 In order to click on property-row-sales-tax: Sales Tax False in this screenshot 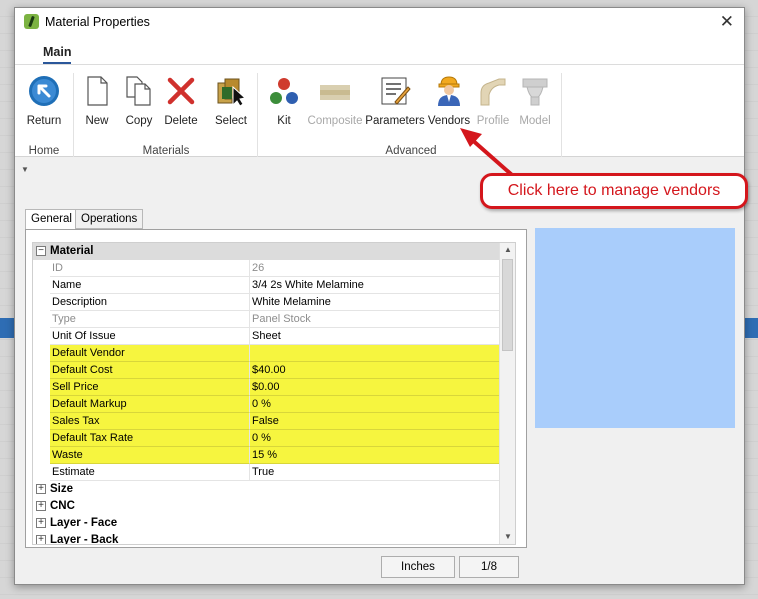, I will do `click(269, 421)`.